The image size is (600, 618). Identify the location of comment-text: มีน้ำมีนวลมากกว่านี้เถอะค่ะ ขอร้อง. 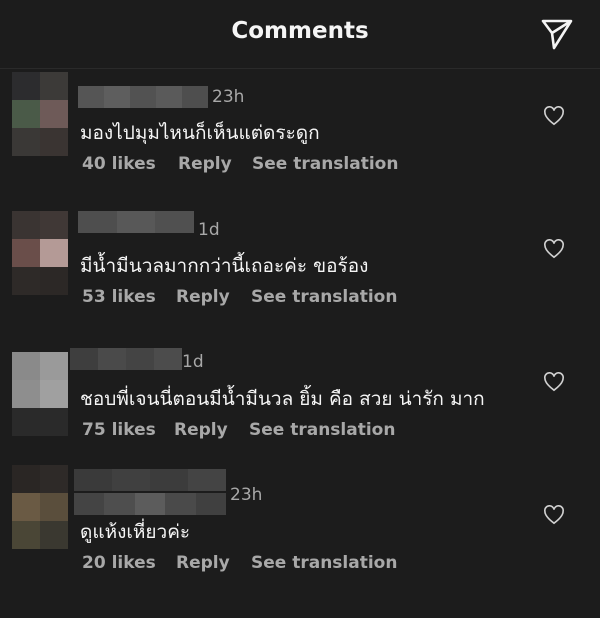
(224, 266).